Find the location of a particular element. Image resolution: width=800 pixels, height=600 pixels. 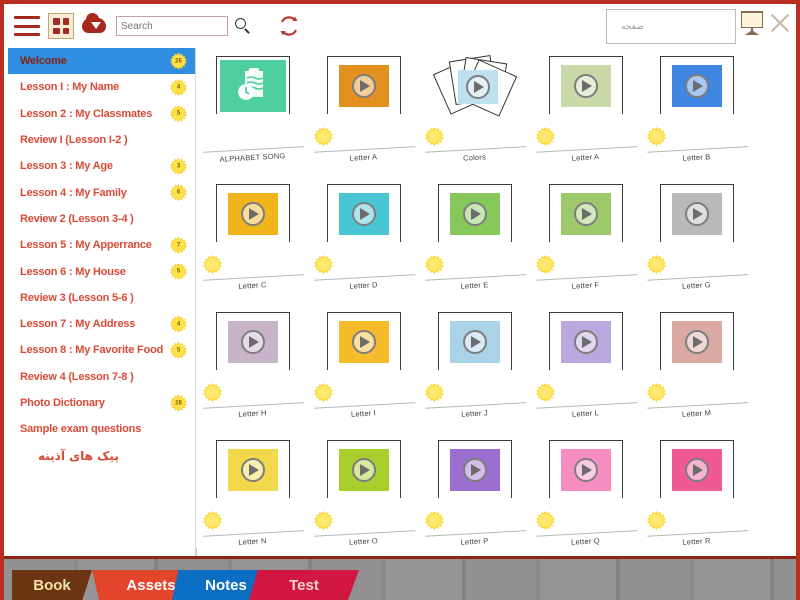

asset-item: Letter O is located at coordinates (364, 496).